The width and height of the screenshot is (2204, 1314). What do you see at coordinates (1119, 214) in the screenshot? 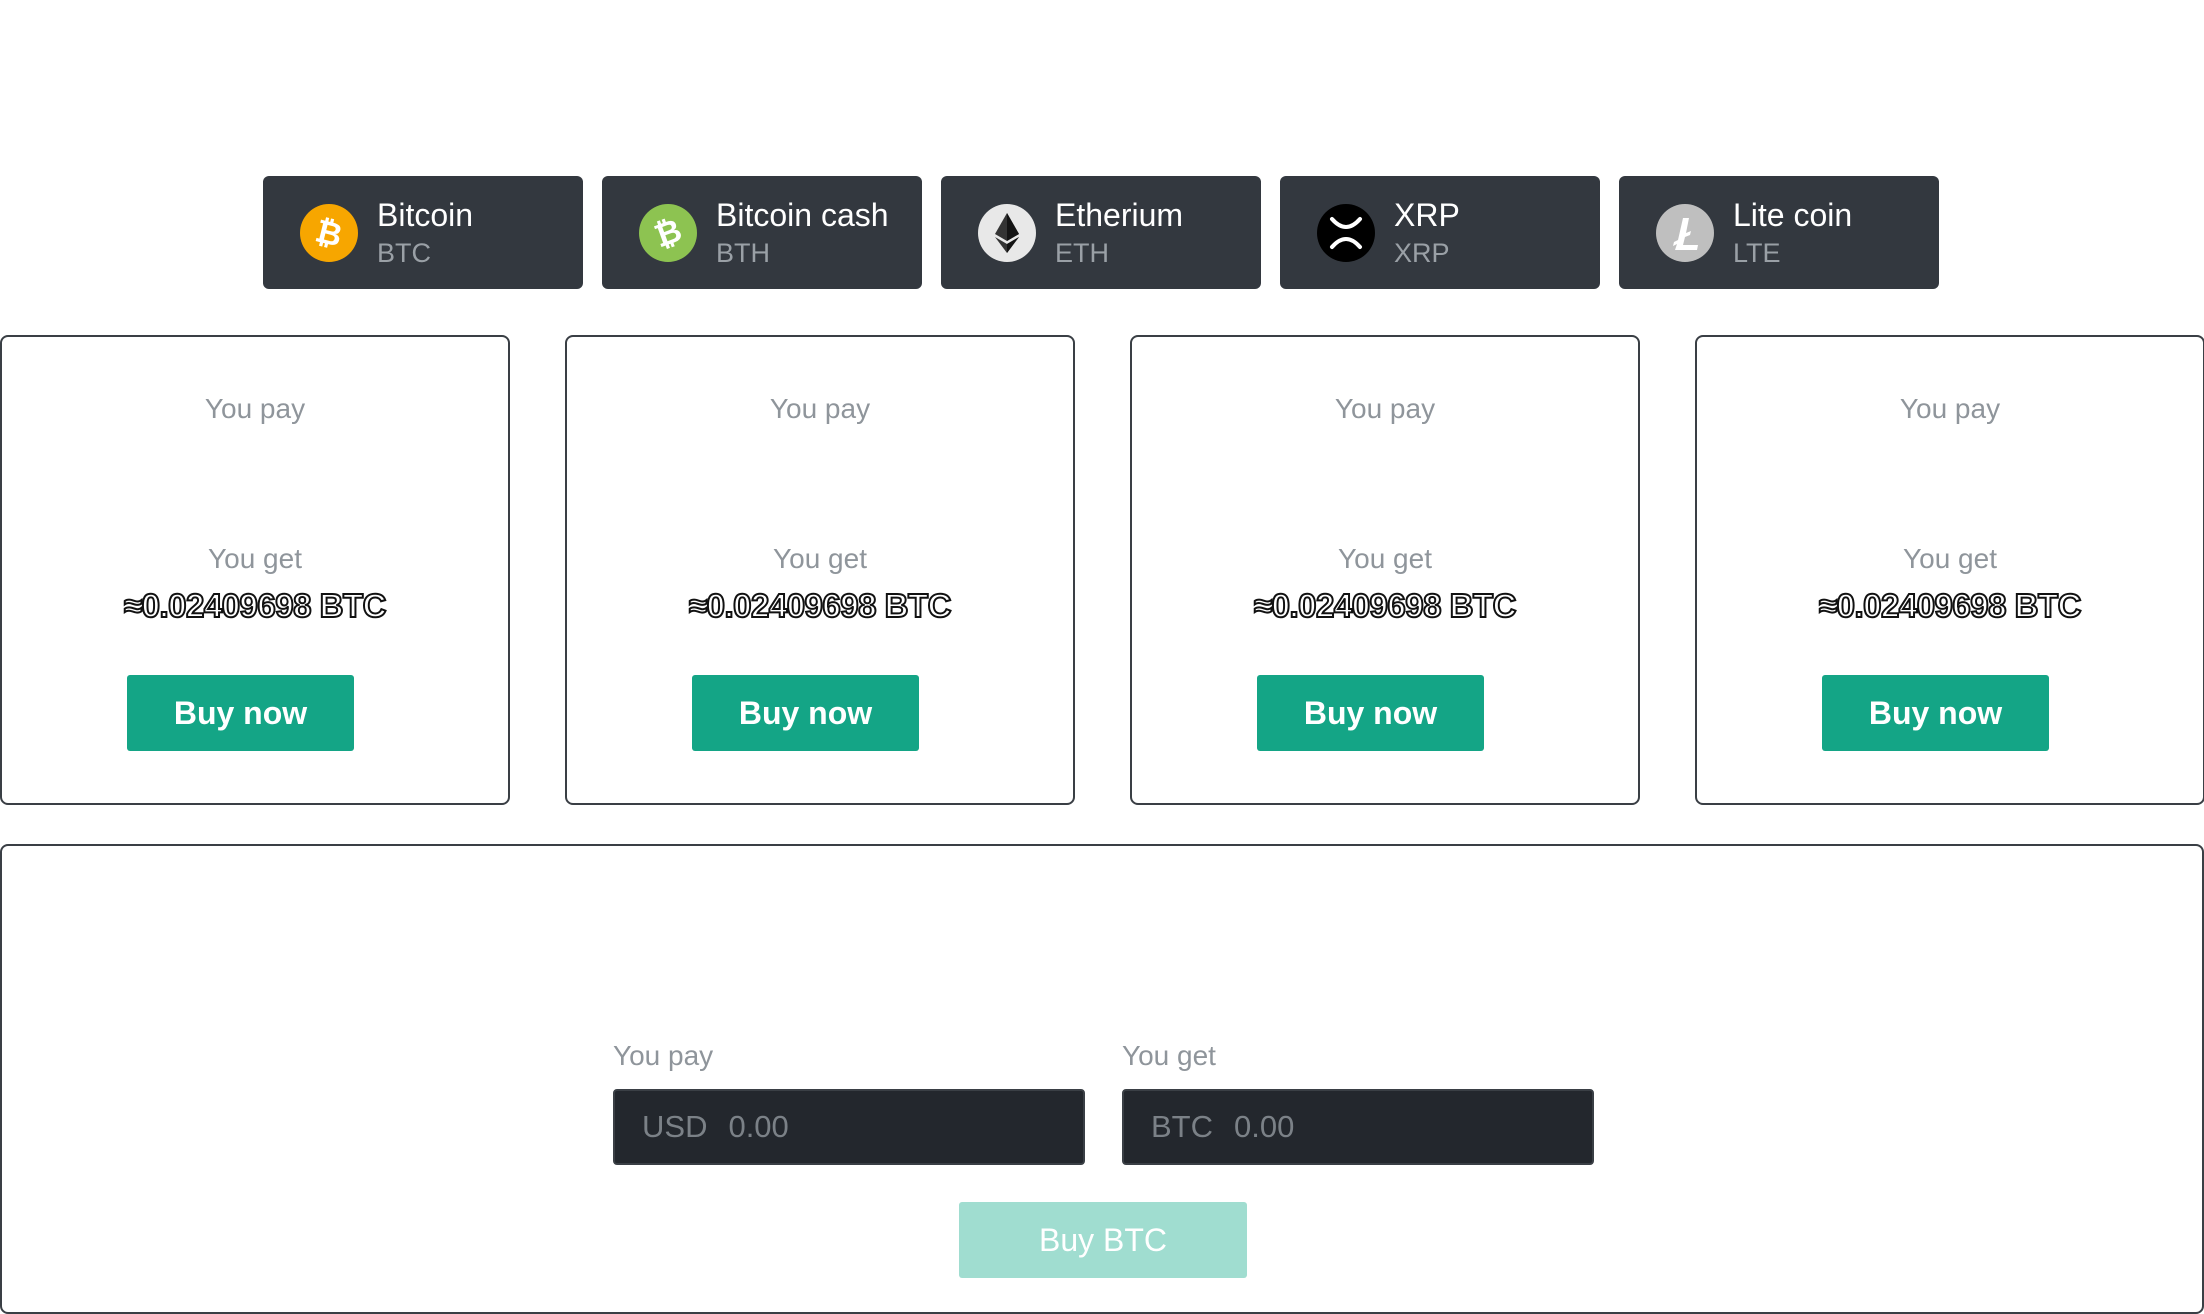
I see `coin-name: Etherium` at bounding box center [1119, 214].